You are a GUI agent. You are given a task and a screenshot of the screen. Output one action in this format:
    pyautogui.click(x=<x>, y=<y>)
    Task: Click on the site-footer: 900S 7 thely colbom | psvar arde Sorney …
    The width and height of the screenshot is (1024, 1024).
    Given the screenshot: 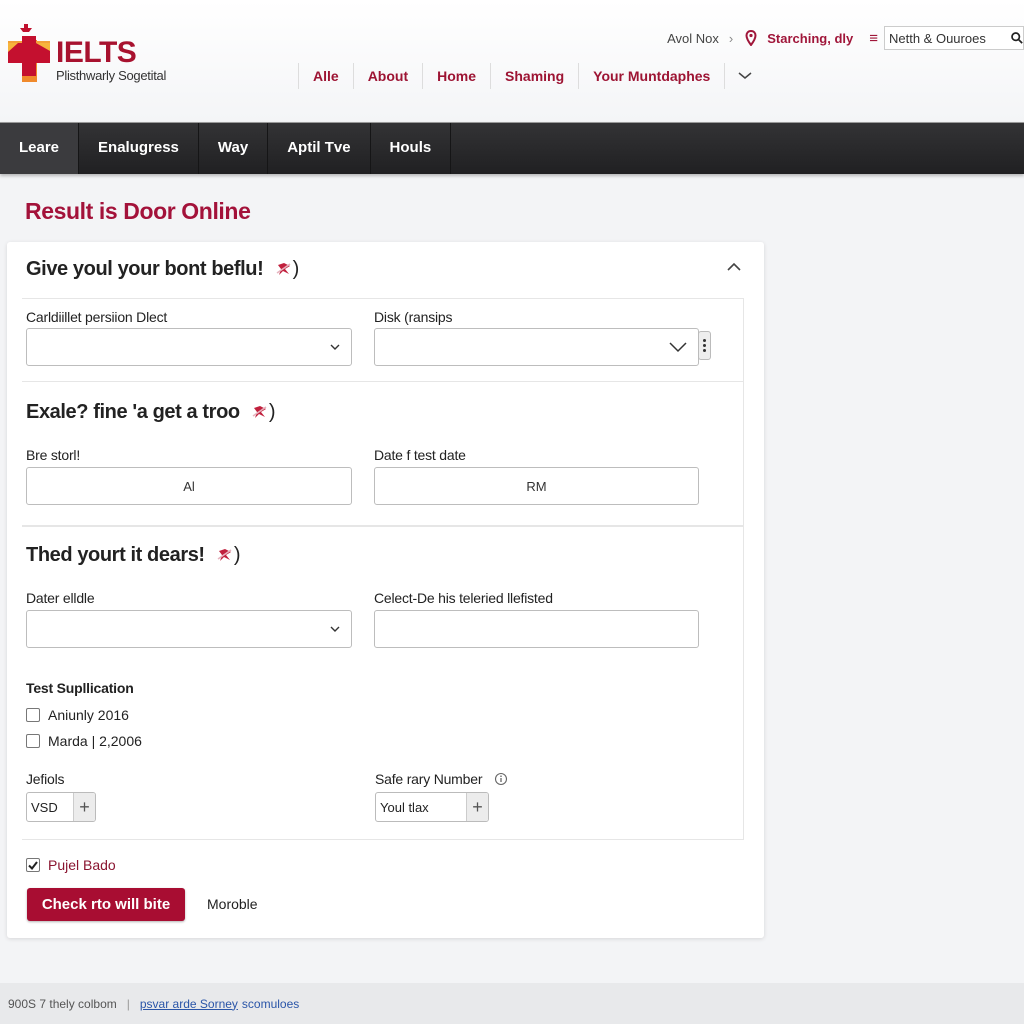 What is the action you would take?
    pyautogui.click(x=512, y=1003)
    